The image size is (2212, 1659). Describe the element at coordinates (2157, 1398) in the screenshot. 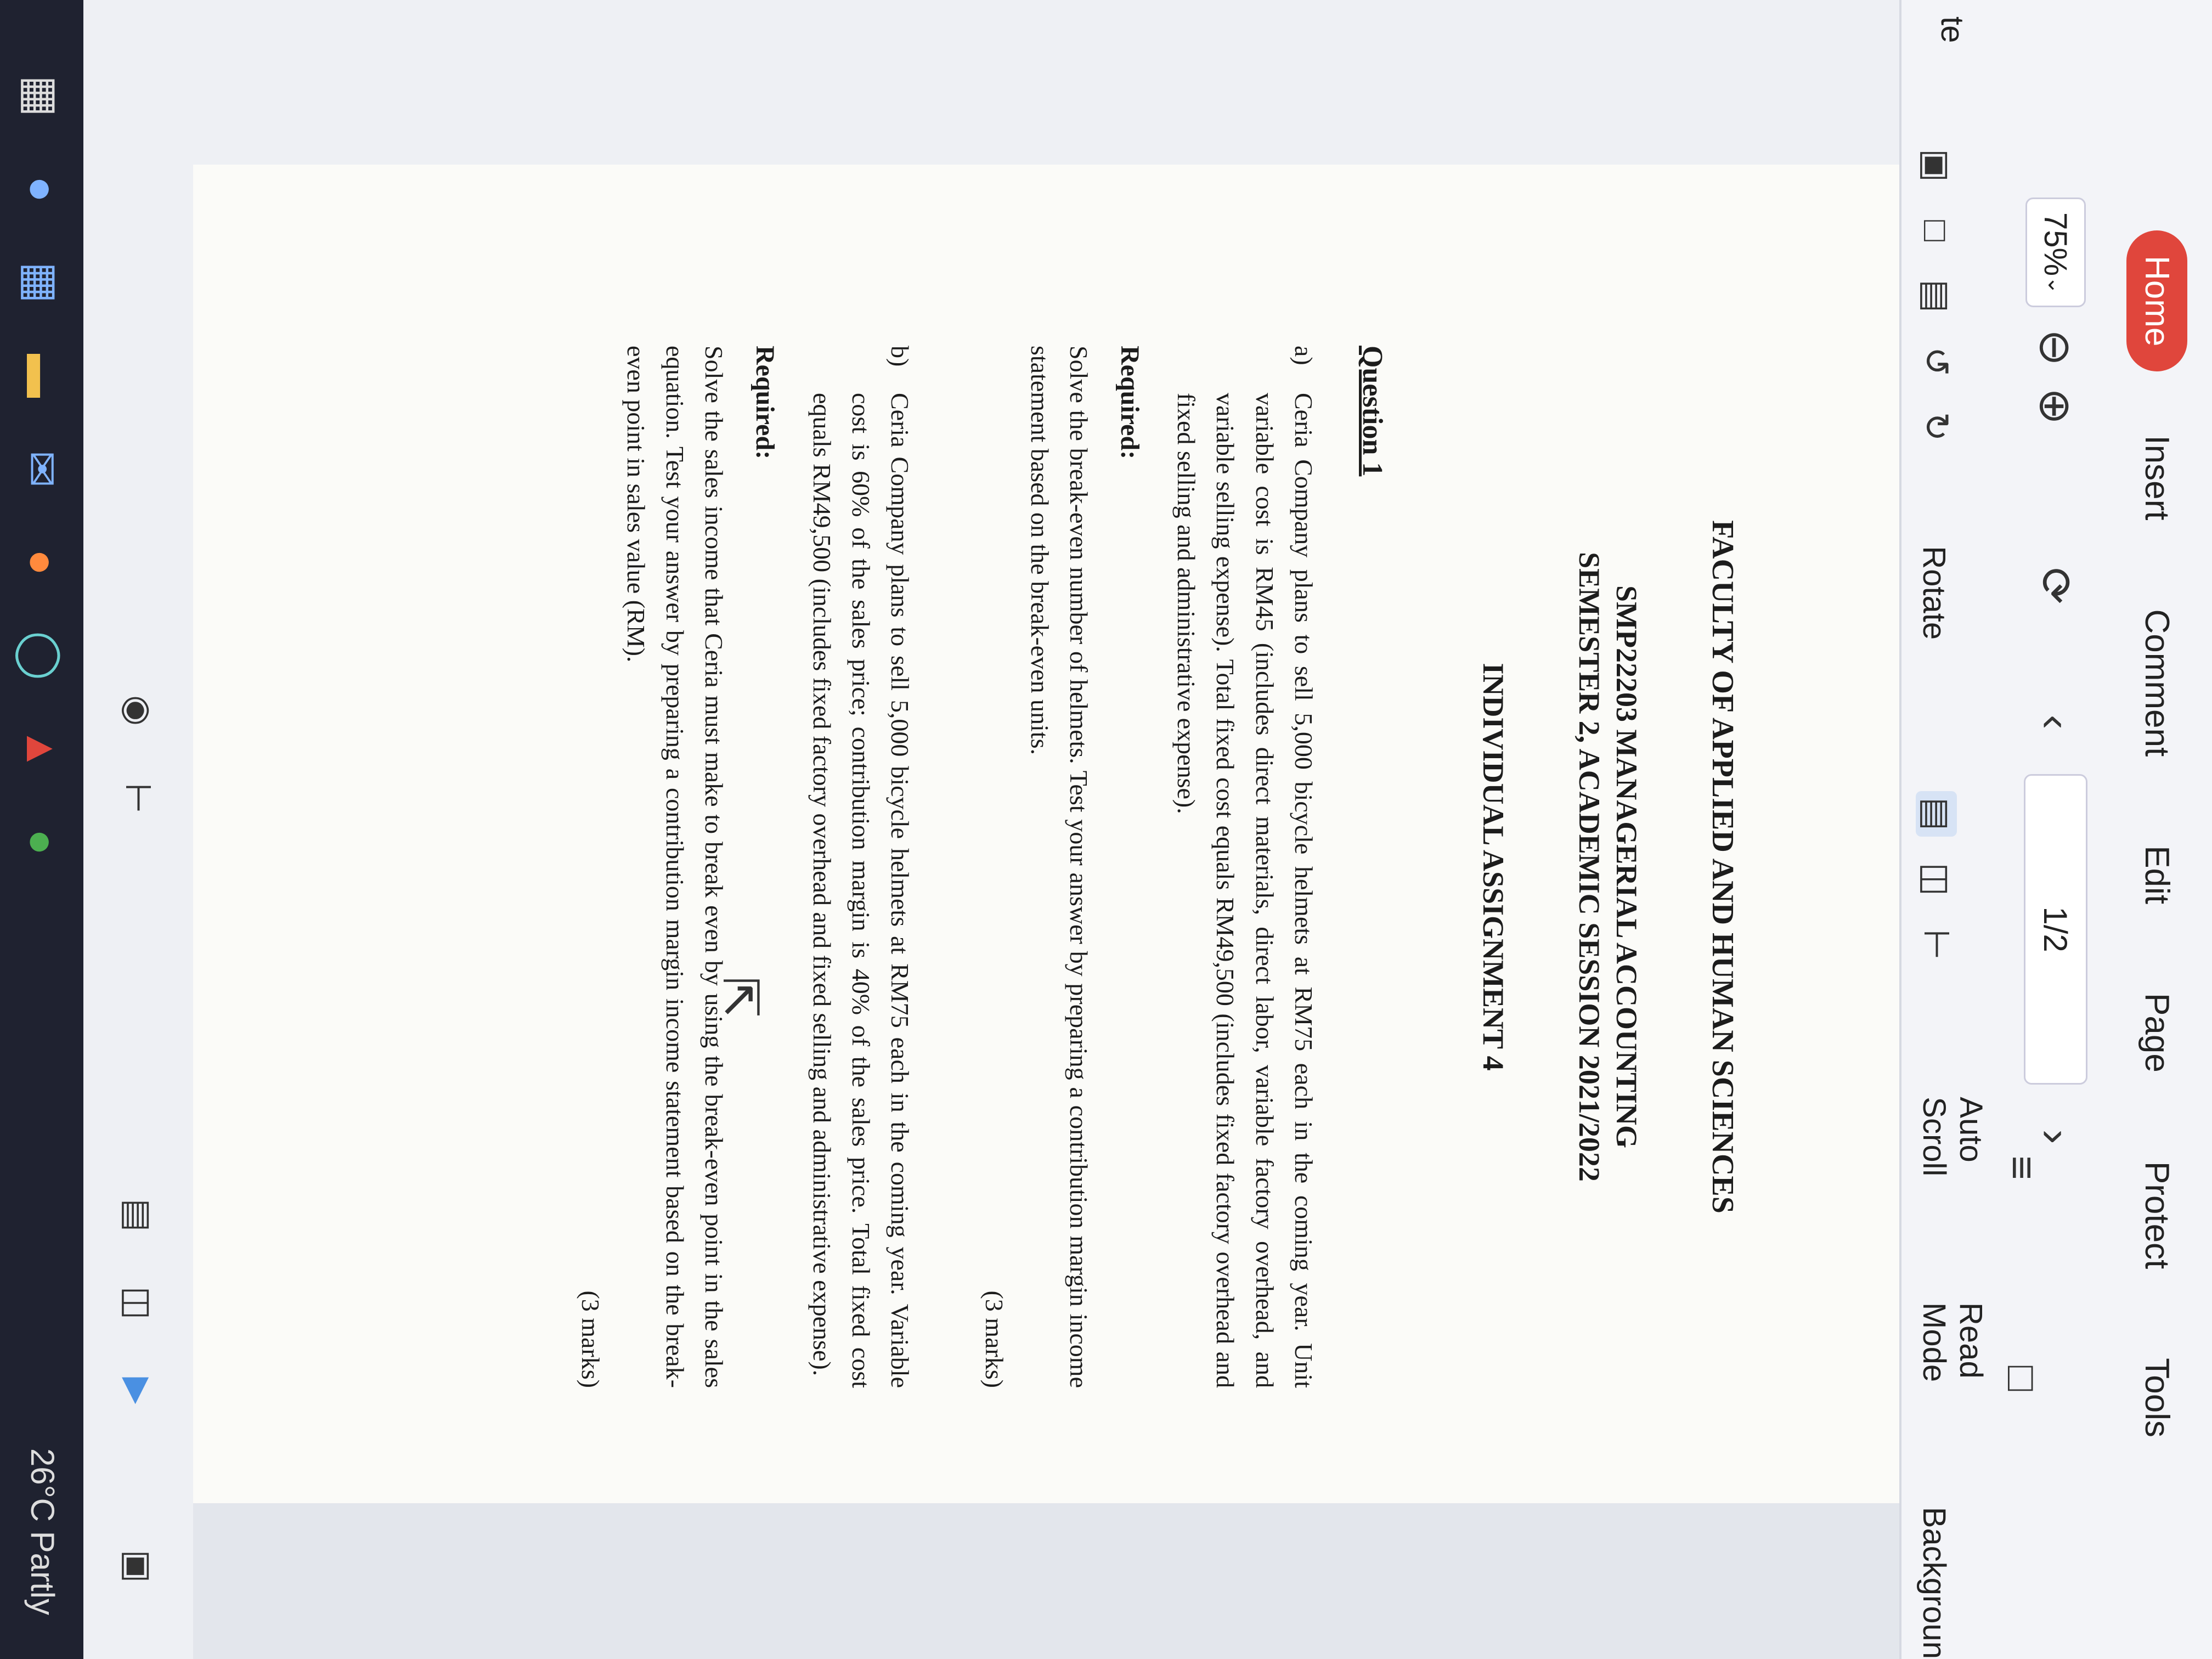

I see `menu-tools: Tools` at that location.